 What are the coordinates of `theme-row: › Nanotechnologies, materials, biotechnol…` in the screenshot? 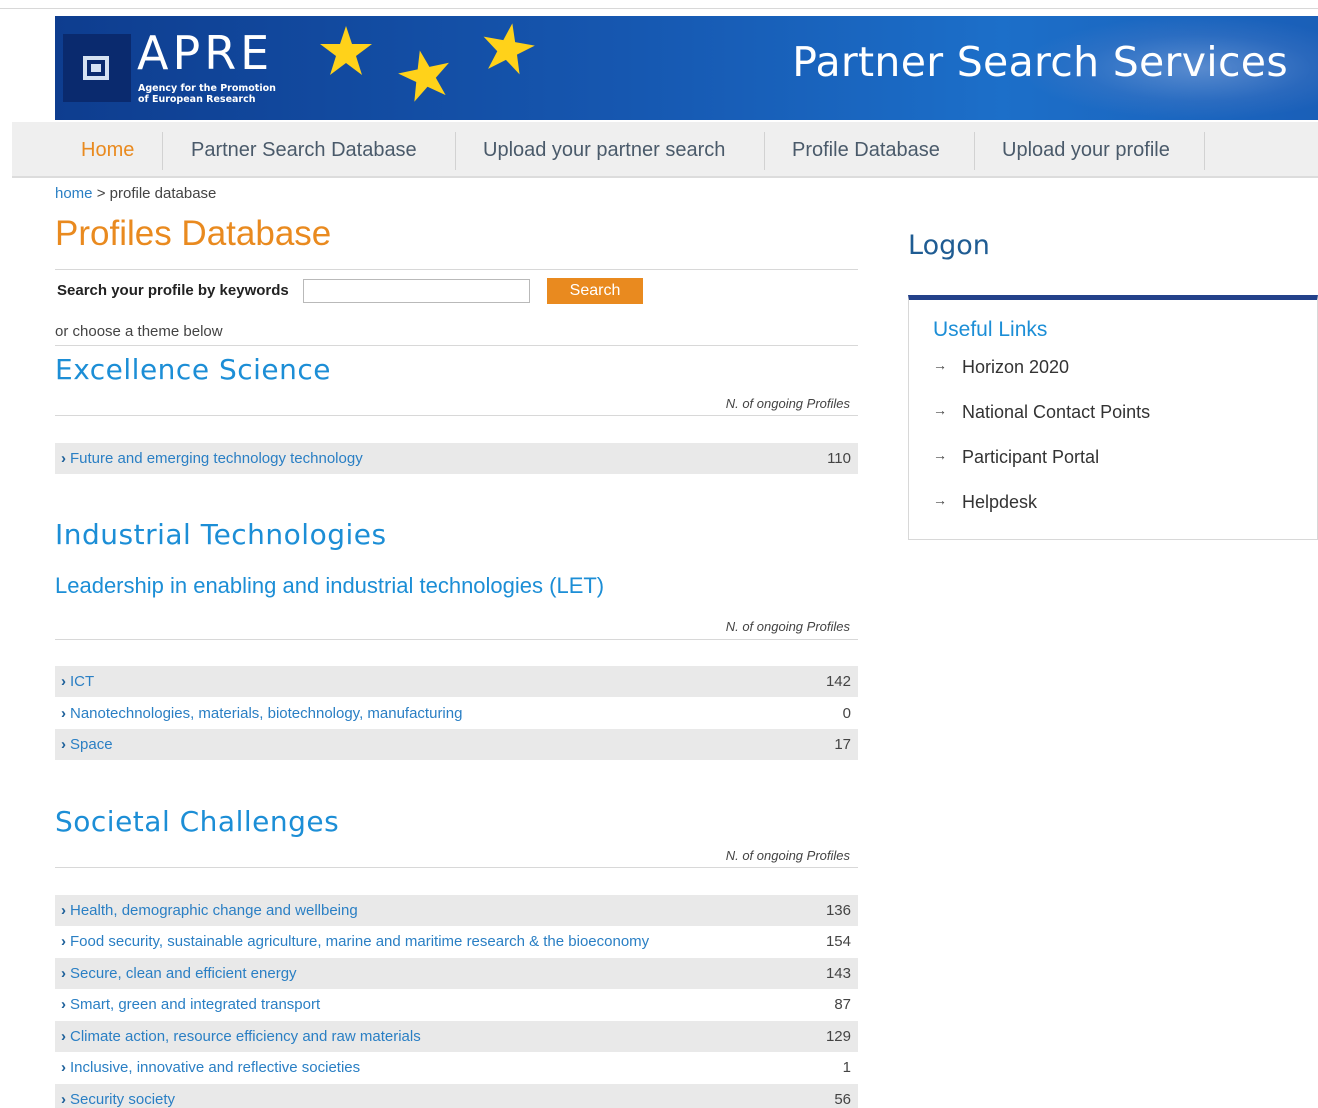 It's located at (456, 713).